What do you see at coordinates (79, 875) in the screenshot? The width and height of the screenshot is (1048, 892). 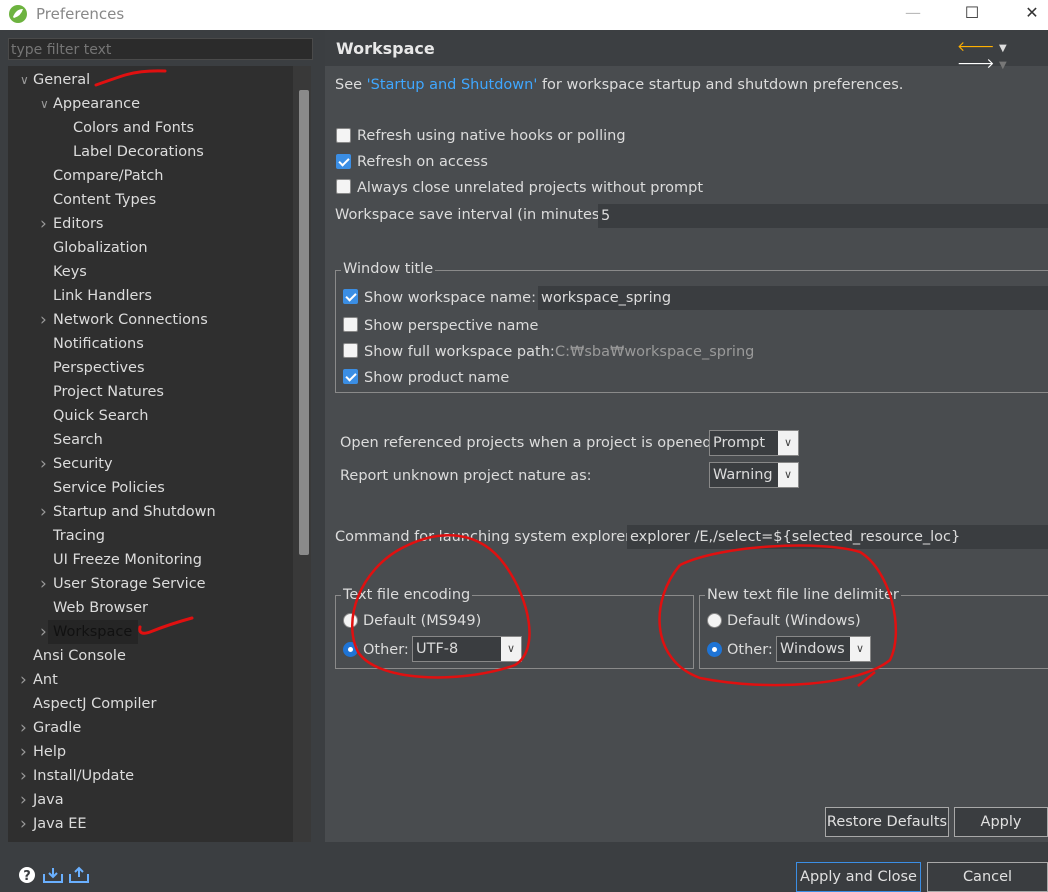 I see `export-icon` at bounding box center [79, 875].